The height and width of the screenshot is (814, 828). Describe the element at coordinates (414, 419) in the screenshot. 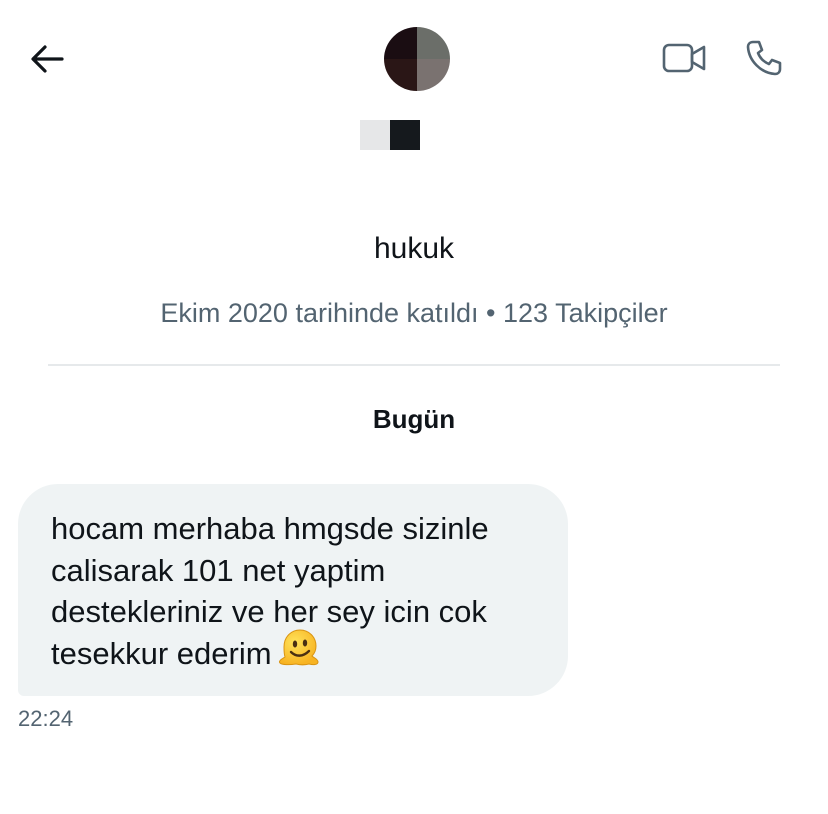

I see `day-separator: Bugün` at that location.